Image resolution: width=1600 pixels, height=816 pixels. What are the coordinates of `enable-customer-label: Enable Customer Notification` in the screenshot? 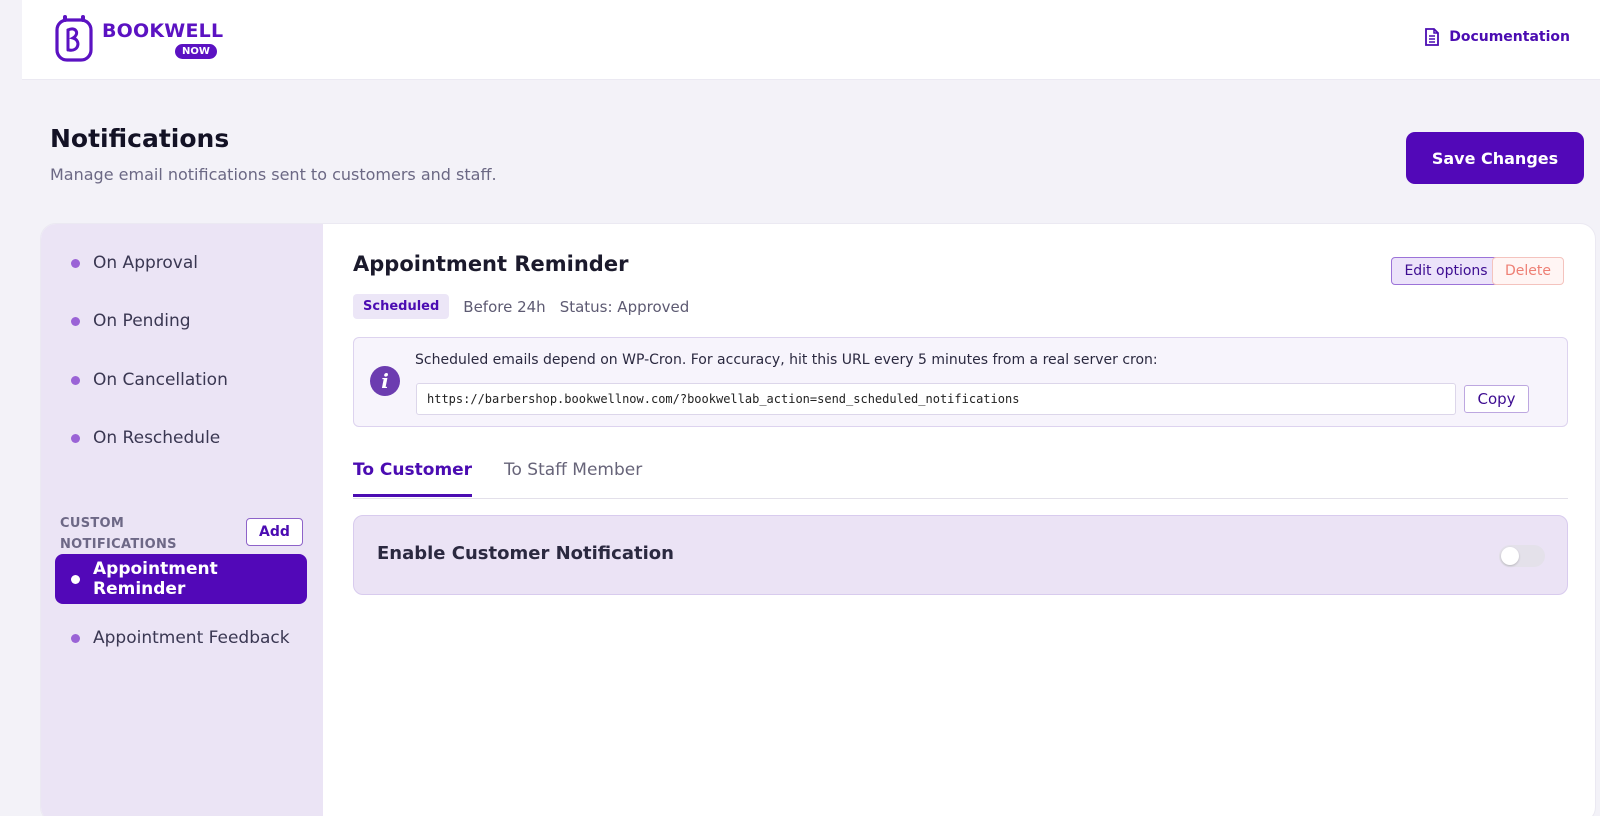 It's located at (525, 553).